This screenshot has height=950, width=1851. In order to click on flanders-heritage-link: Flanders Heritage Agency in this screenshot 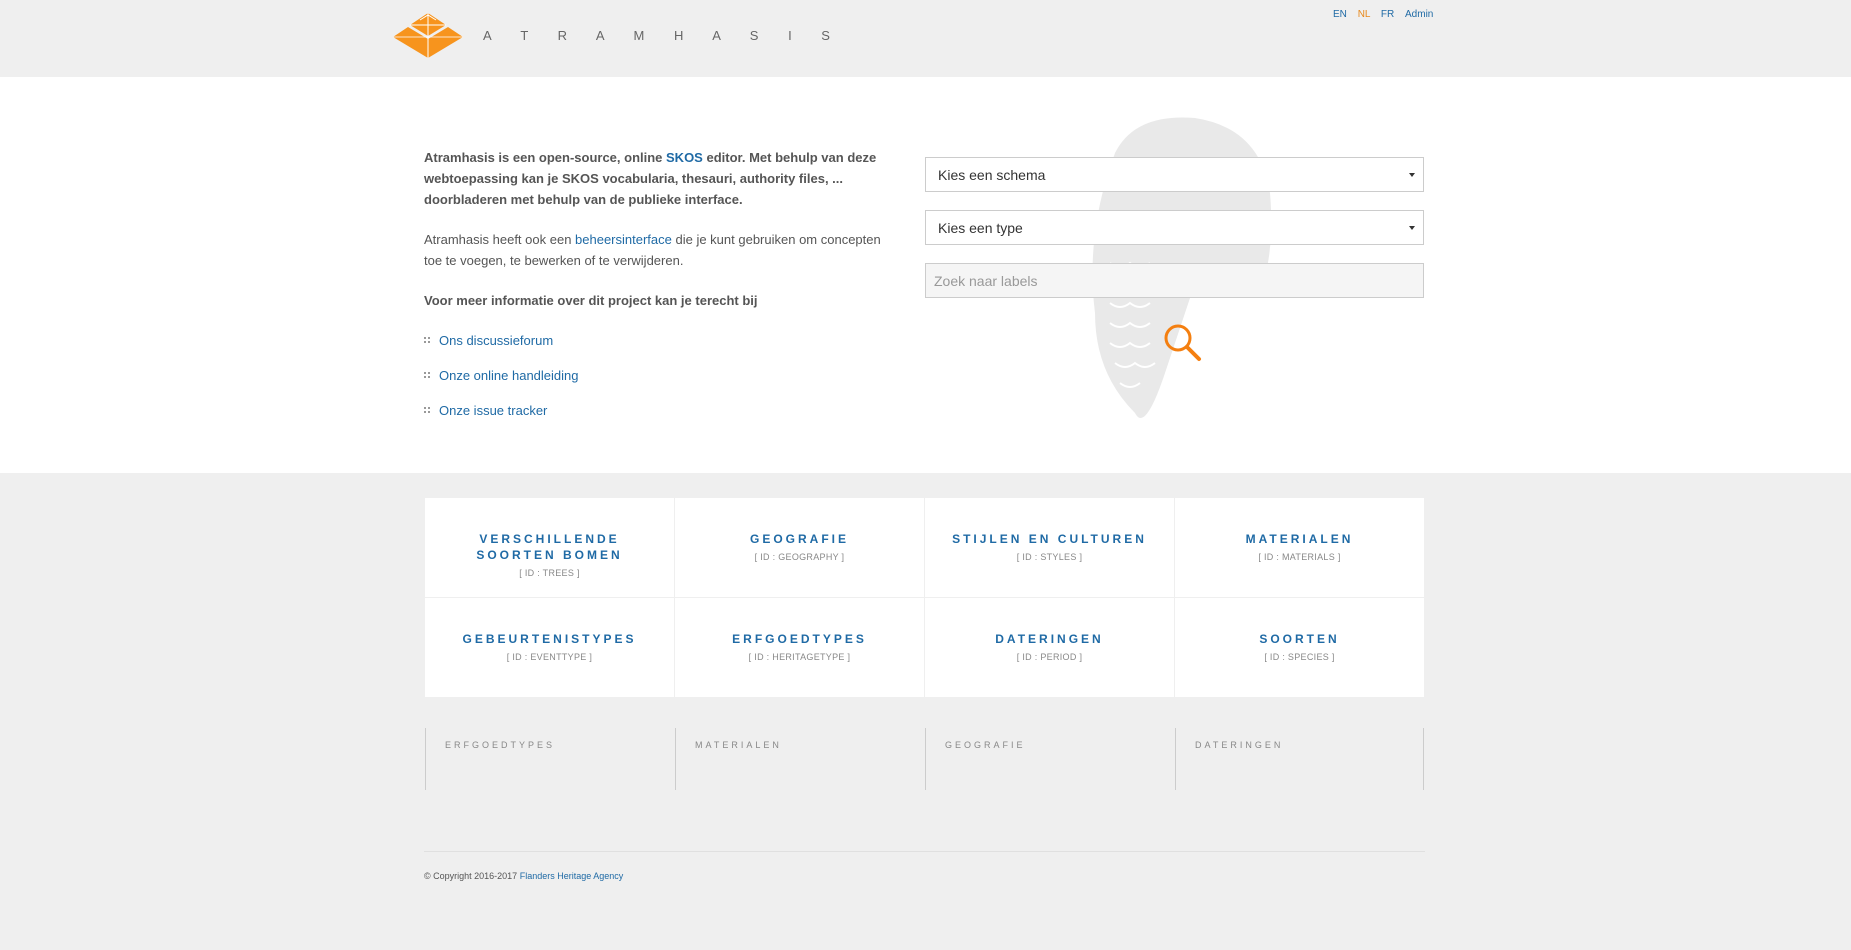, I will do `click(572, 876)`.